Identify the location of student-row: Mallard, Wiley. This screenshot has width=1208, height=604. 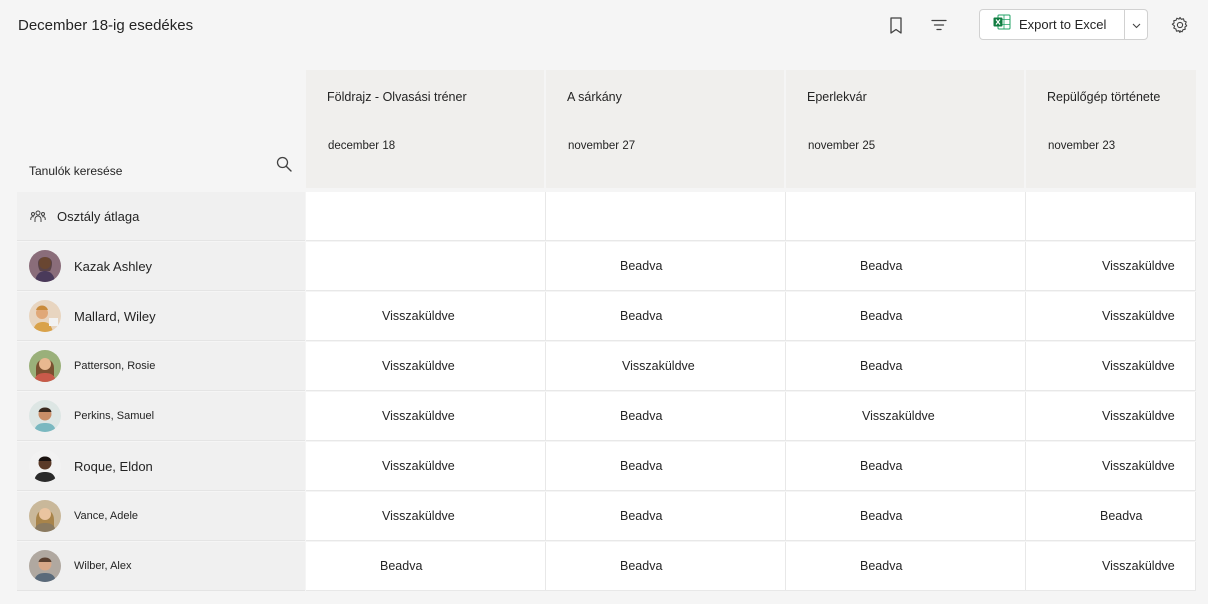
(161, 316).